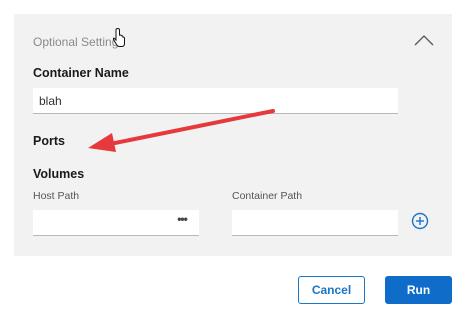  I want to click on chevron-up-icon, so click(424, 40).